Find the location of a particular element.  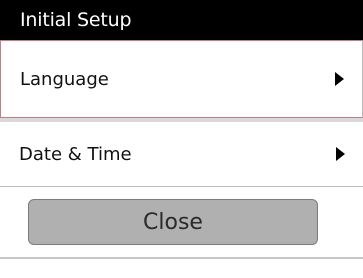

bottom-area is located at coordinates (181, 268).